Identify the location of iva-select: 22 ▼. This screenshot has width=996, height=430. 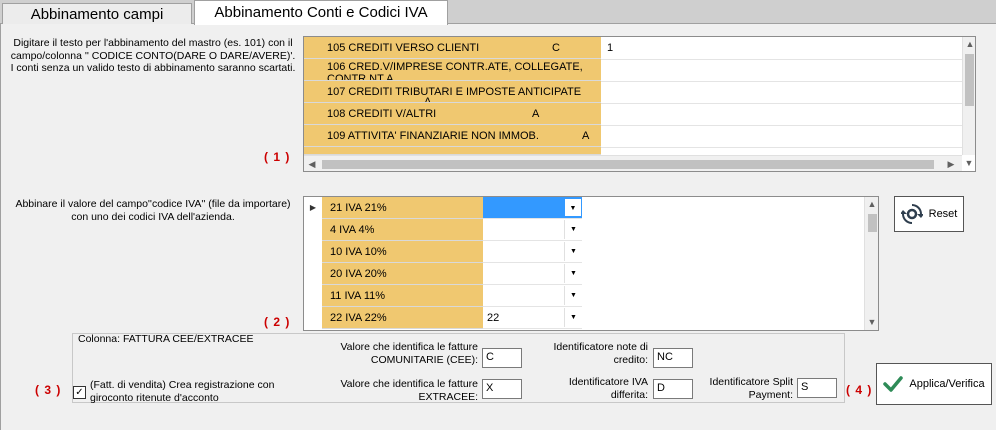
(532, 318).